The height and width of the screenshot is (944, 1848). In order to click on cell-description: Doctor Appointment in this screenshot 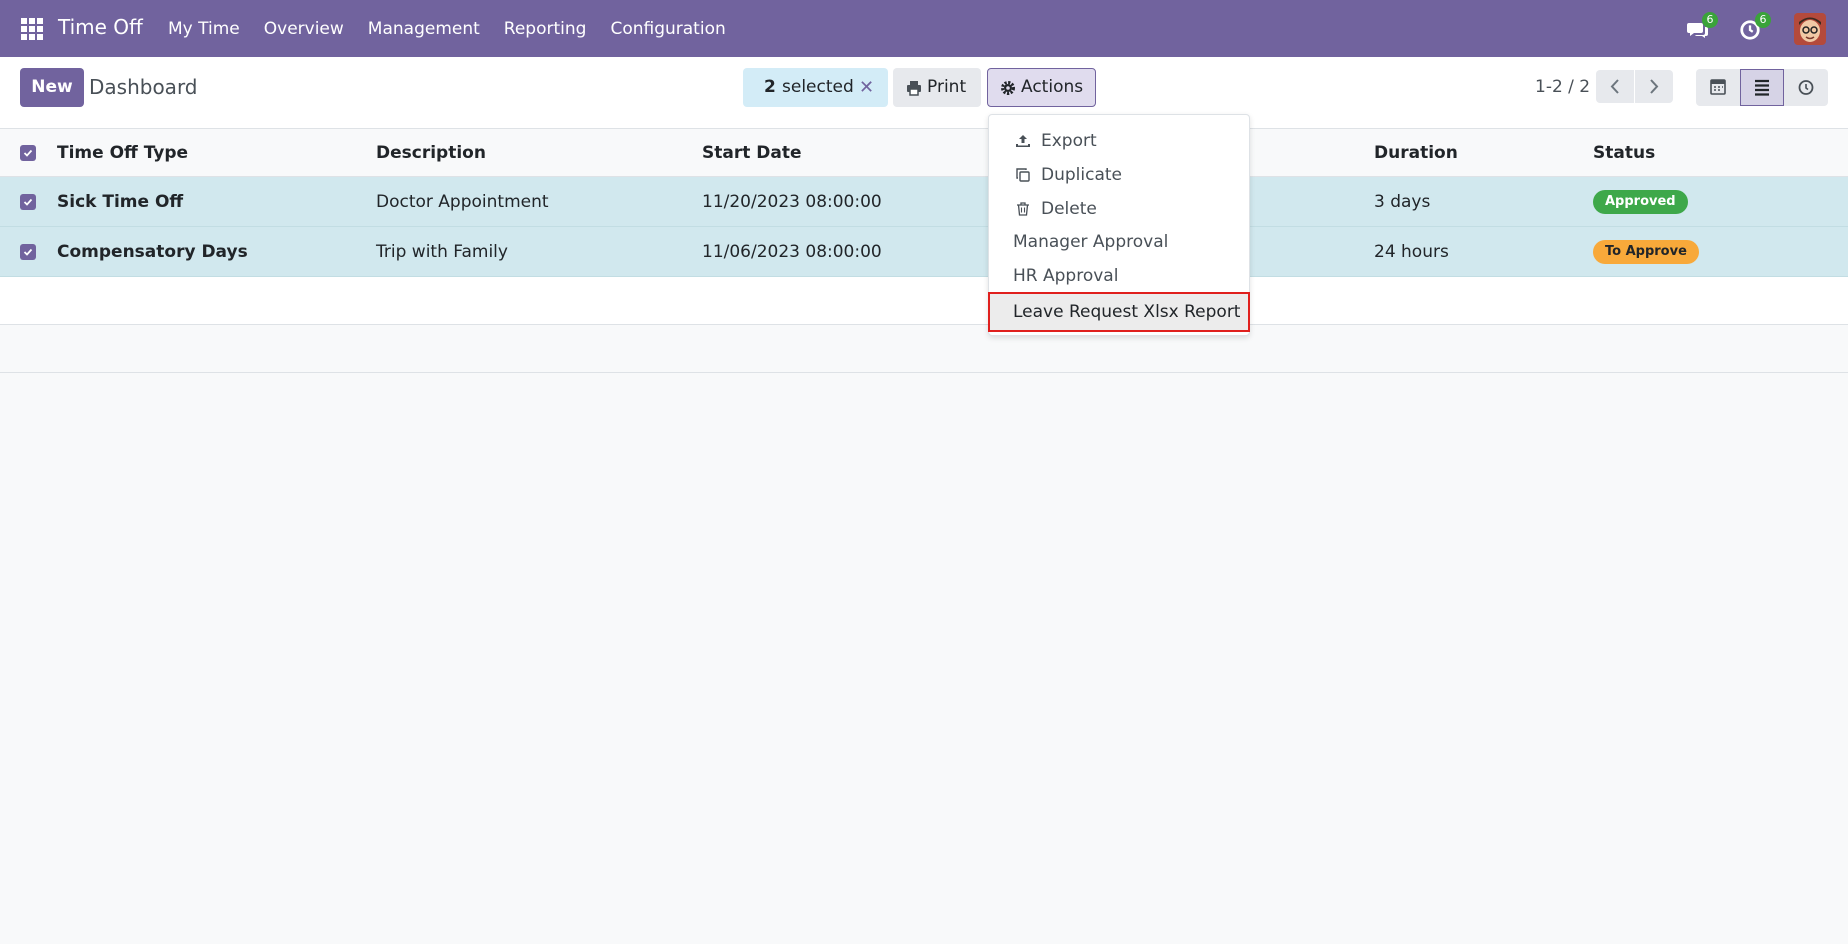, I will do `click(462, 201)`.